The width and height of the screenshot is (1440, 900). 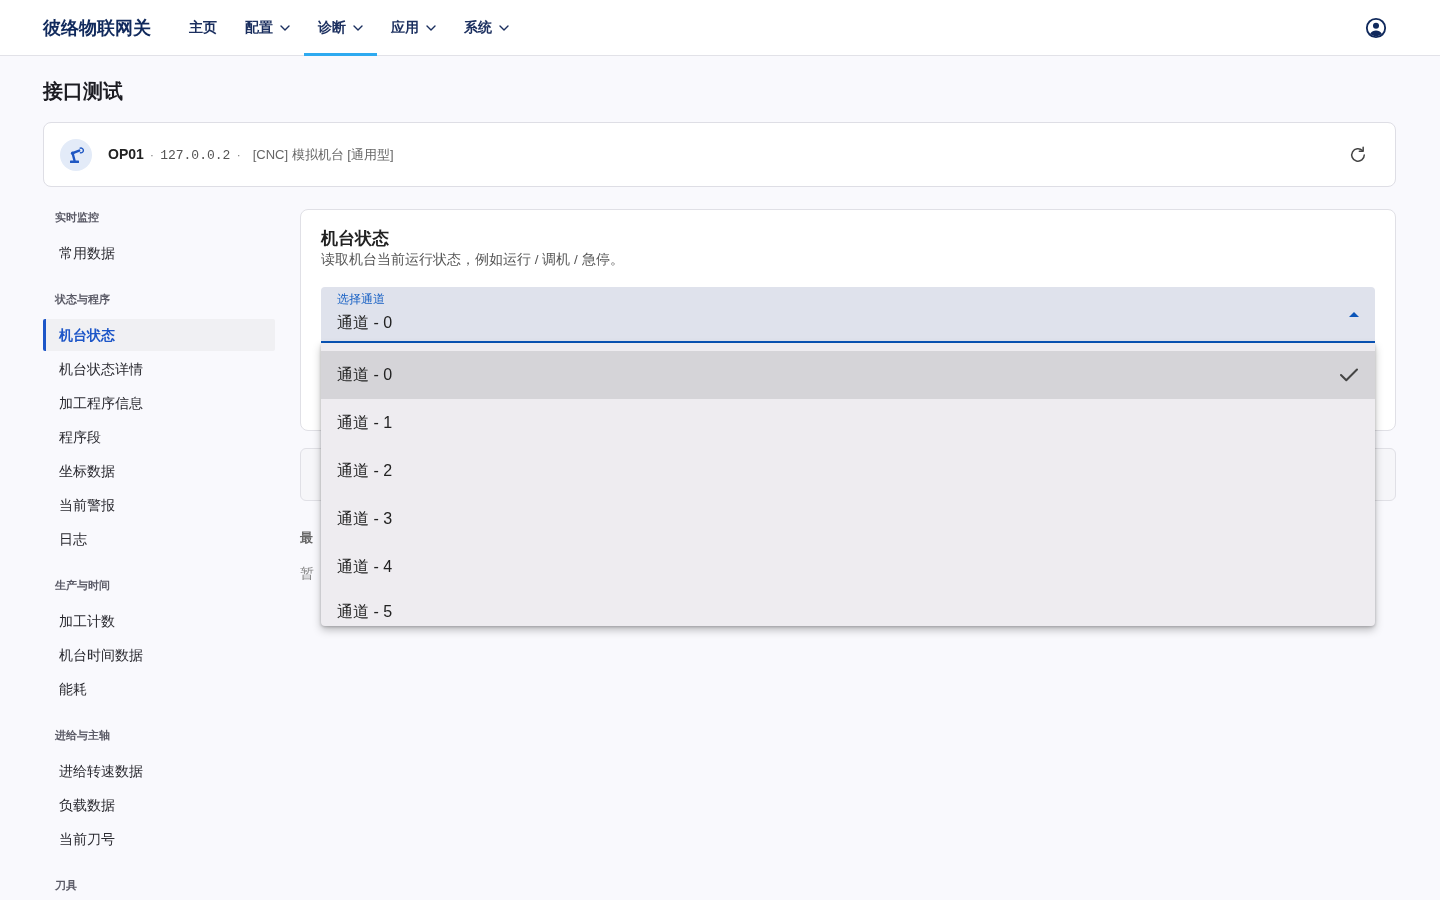 I want to click on menu-option: 通道 - 4, so click(x=848, y=567).